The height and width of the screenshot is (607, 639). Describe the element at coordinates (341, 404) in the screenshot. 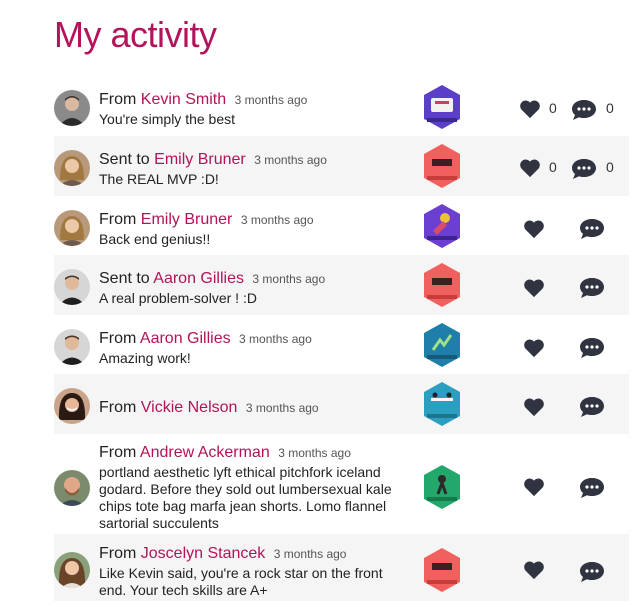

I see `activity-row: From Vickie Nelson 3 months ago` at that location.